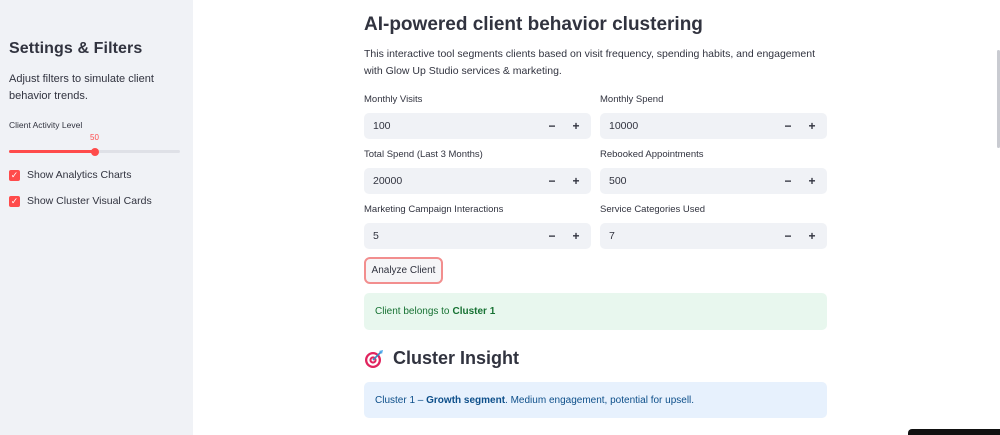  I want to click on sidebar-title: Settings & Filters, so click(76, 48).